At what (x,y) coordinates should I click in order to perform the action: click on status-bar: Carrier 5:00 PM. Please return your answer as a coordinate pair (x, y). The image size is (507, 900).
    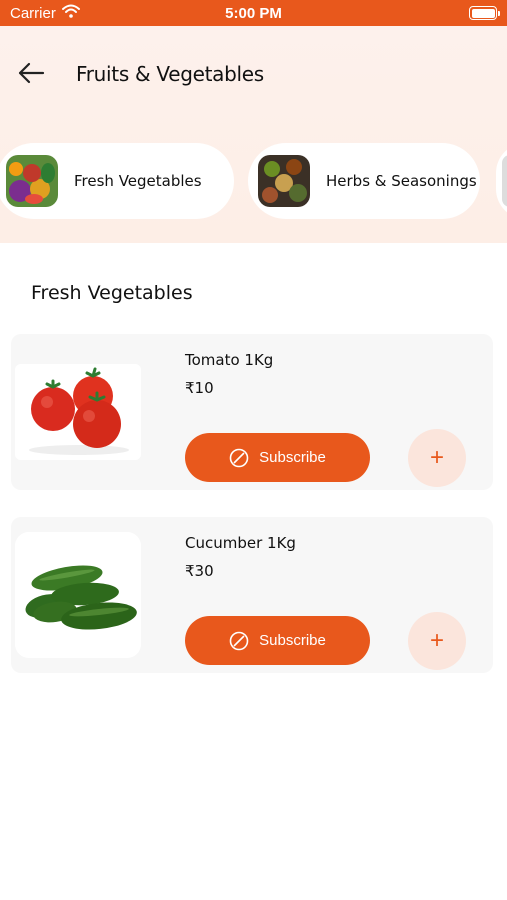
    Looking at the image, I should click on (253, 13).